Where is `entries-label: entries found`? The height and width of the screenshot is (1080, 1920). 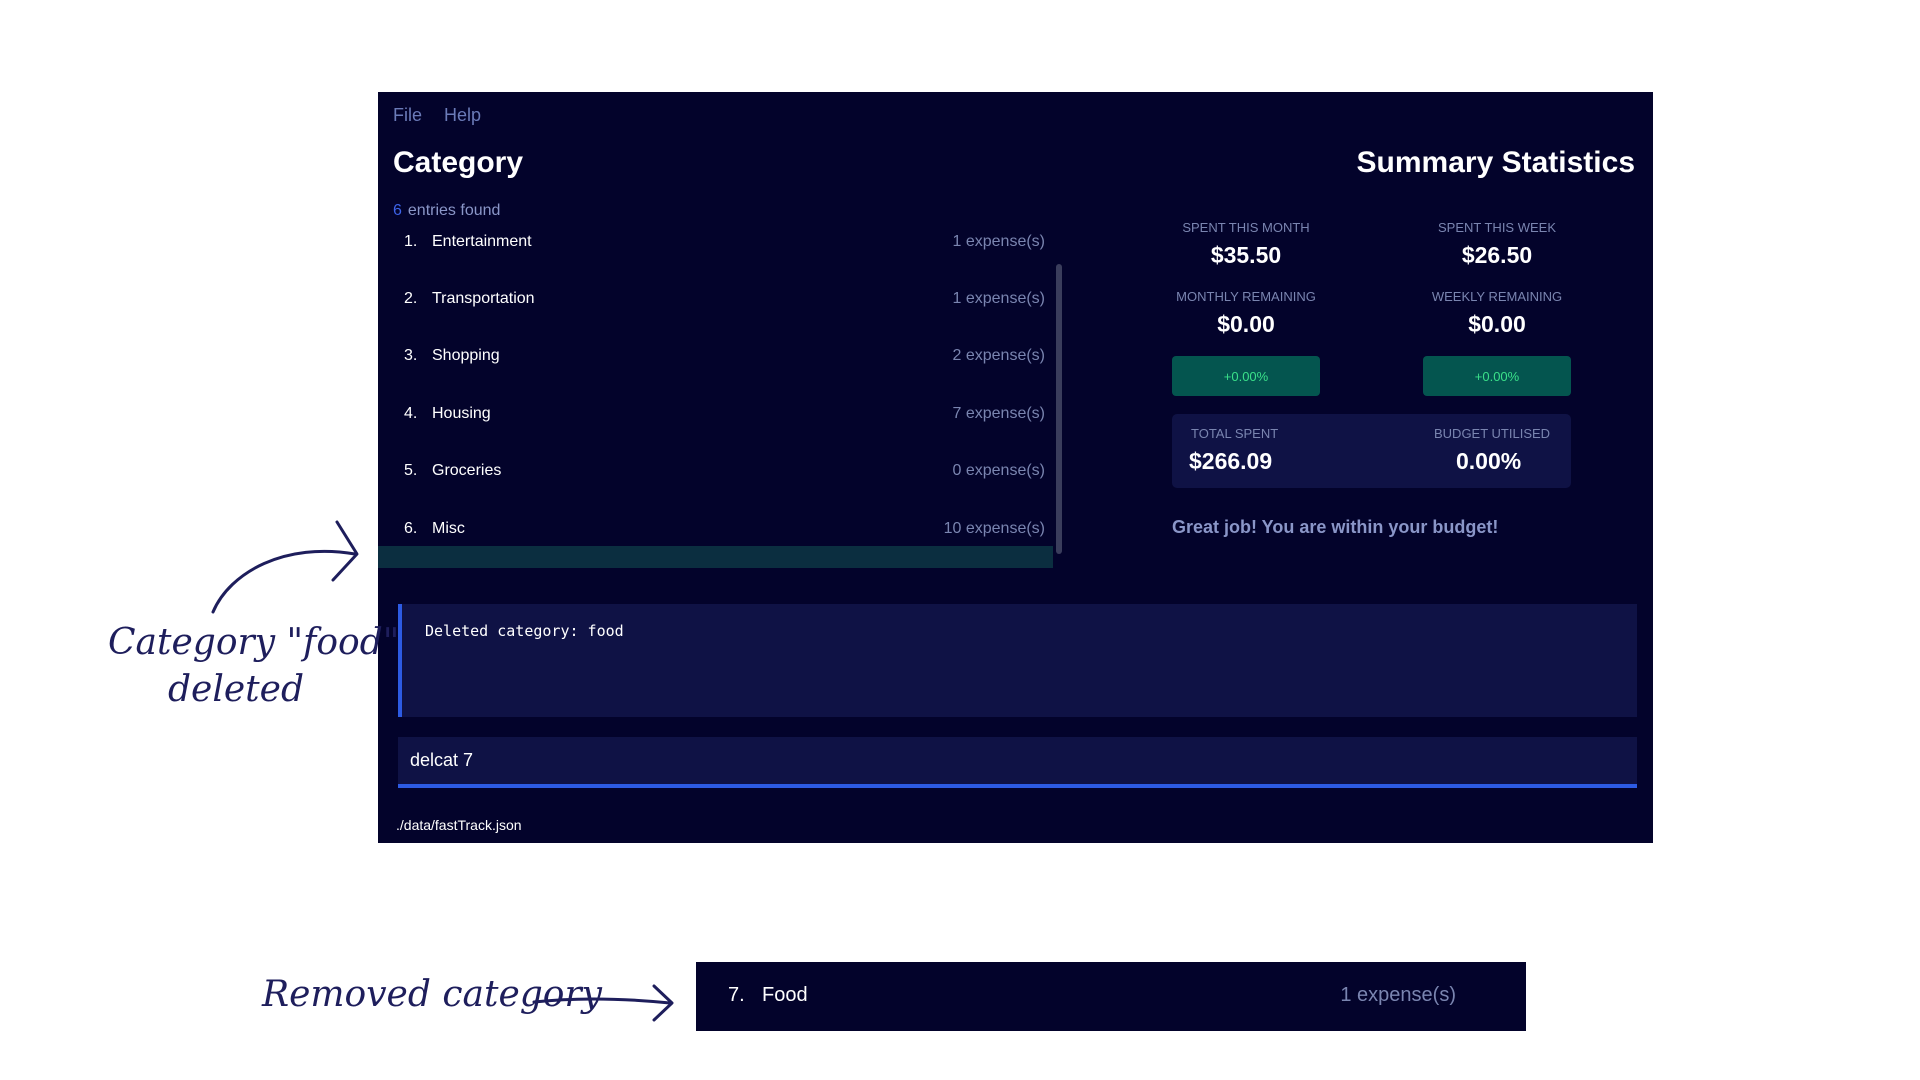 entries-label: entries found is located at coordinates (454, 210).